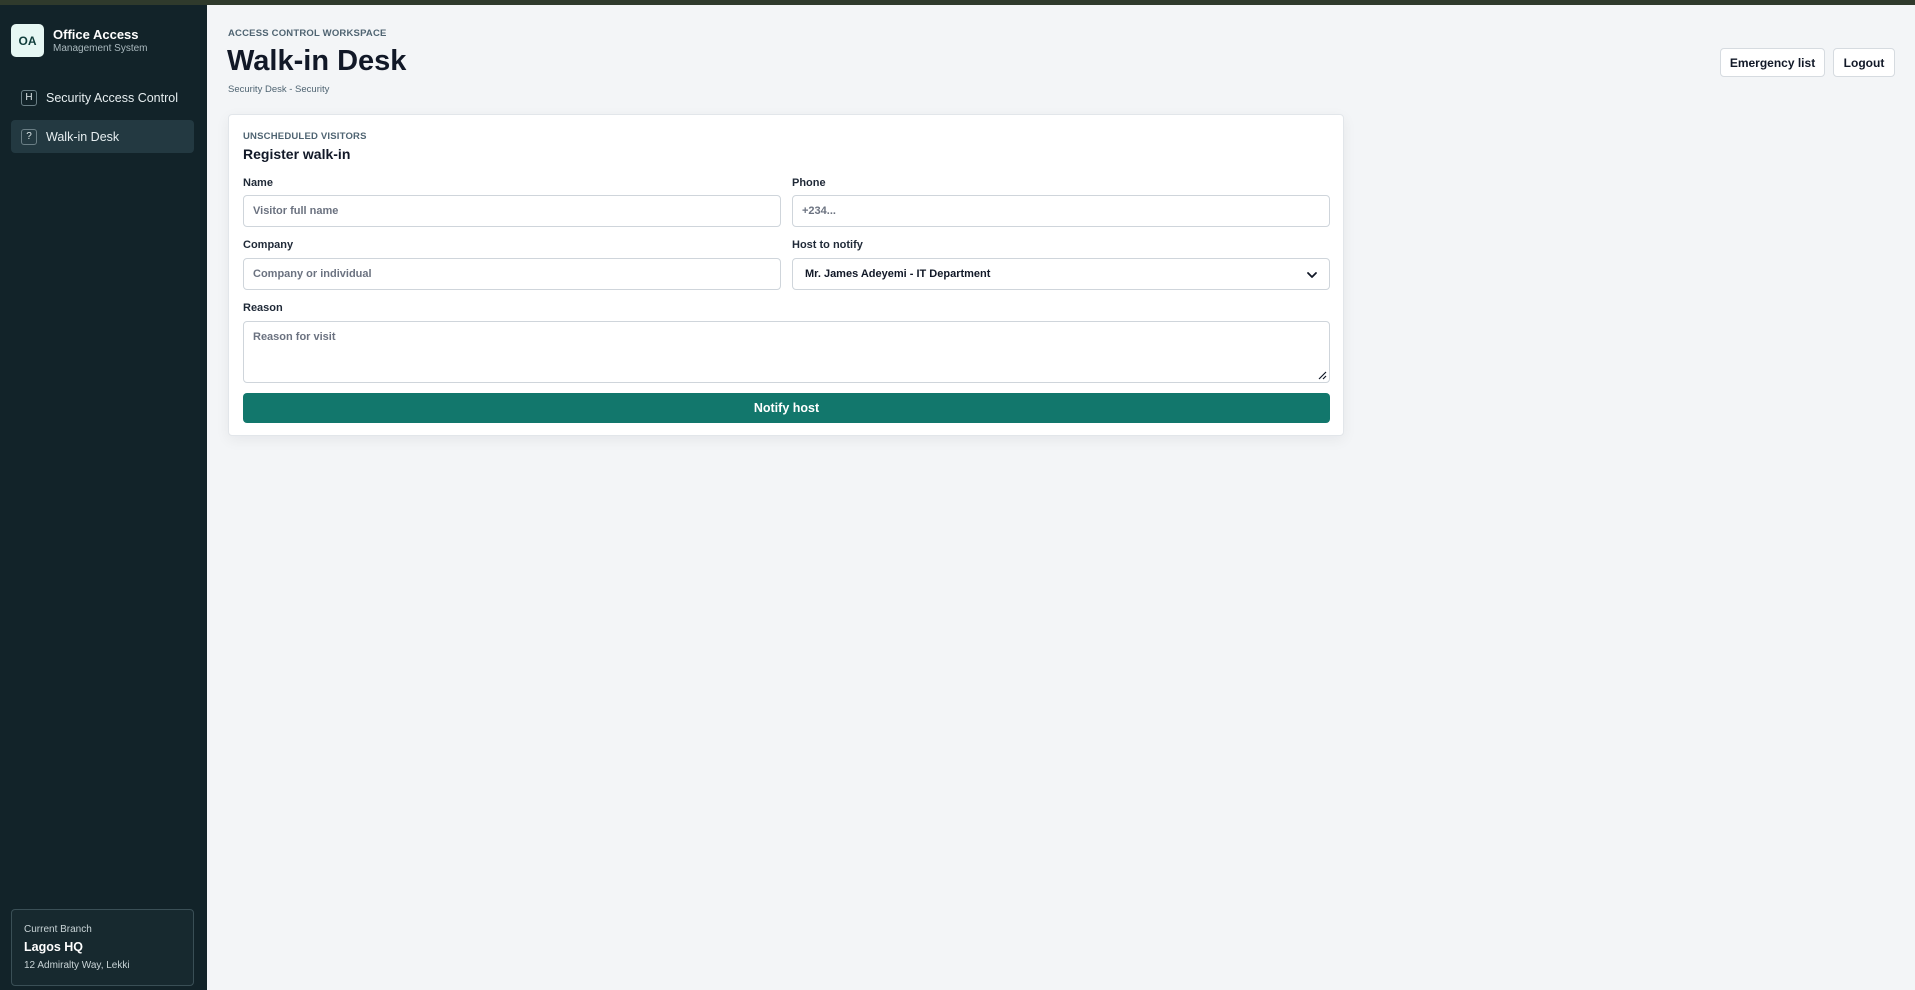 This screenshot has width=1915, height=990. I want to click on card-title: Register walk-in, so click(297, 154).